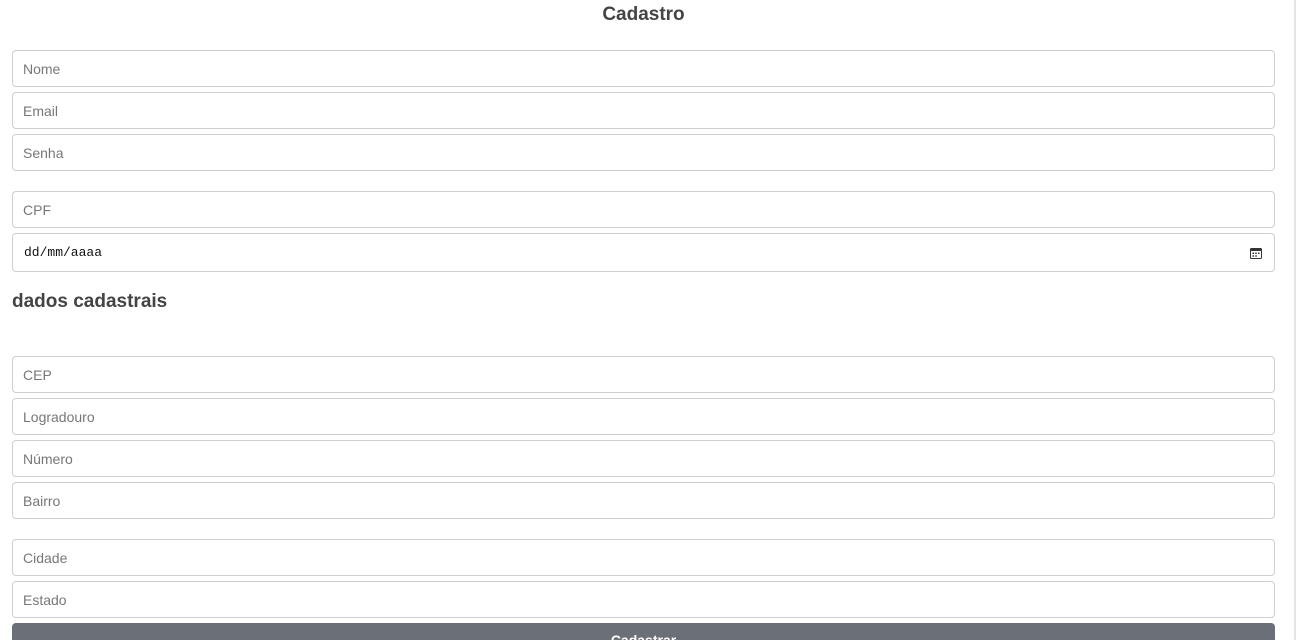 This screenshot has height=640, width=1296. What do you see at coordinates (643, 252) in the screenshot?
I see `birthdate-input: dd/mm/aaaa` at bounding box center [643, 252].